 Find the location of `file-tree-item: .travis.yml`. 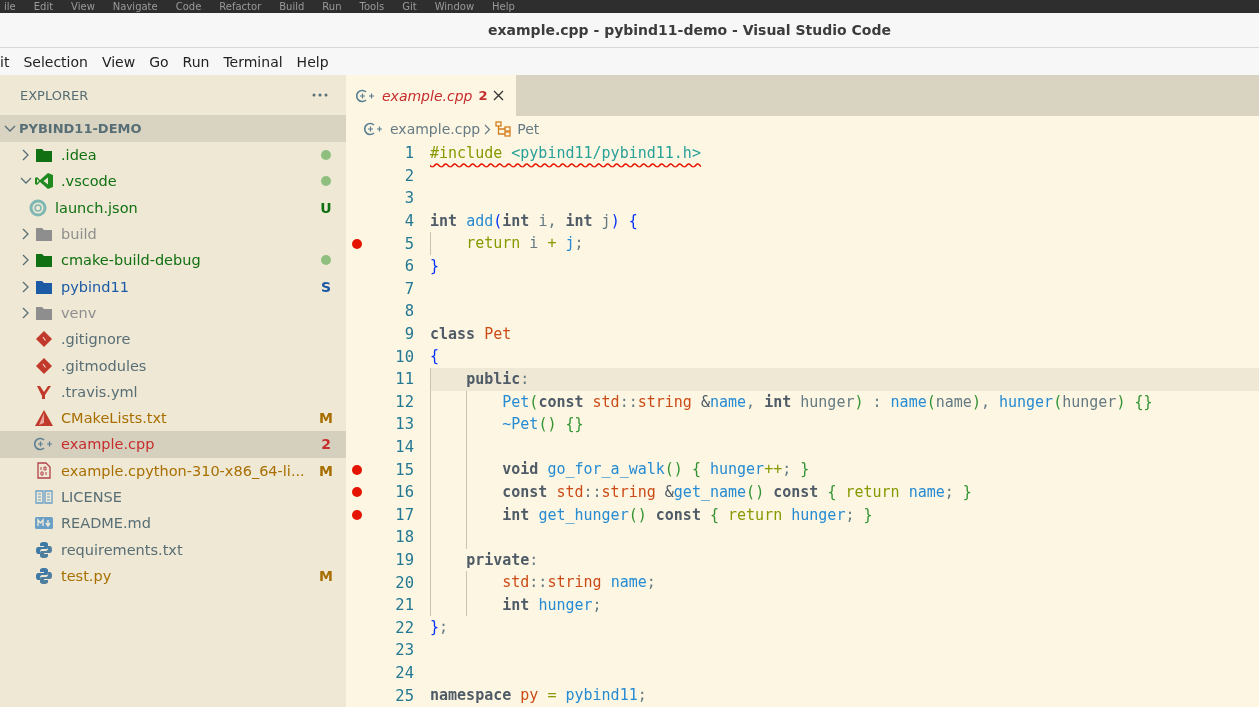

file-tree-item: .travis.yml is located at coordinates (173, 391).